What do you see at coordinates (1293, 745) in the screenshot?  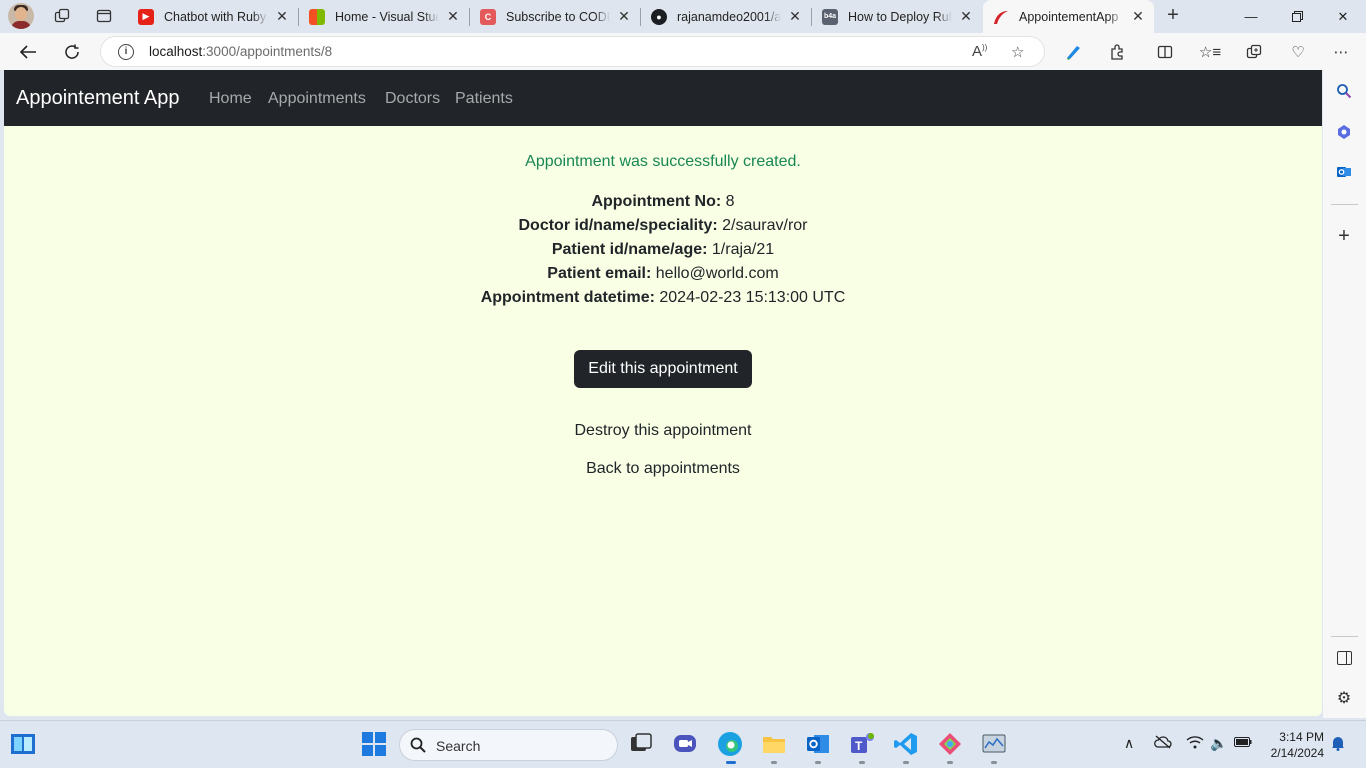 I see `system-clock: 3:14 PM 2/14/2024` at bounding box center [1293, 745].